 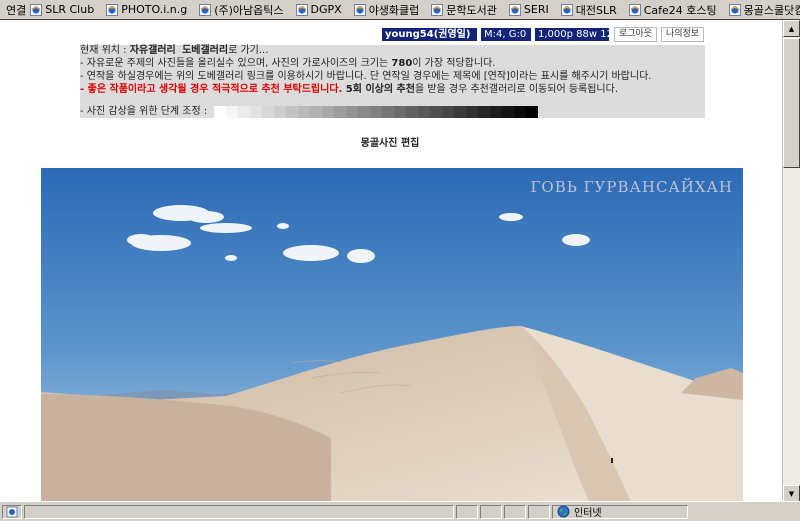 What do you see at coordinates (672, 10) in the screenshot?
I see `link-cafe24-hosting: Cafe24 호스팅` at bounding box center [672, 10].